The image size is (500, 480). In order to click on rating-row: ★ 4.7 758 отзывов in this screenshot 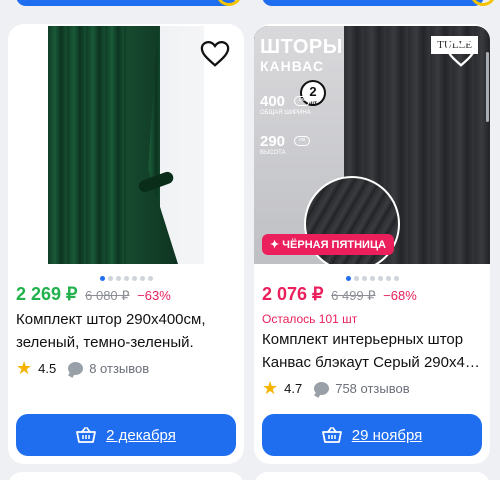, I will do `click(336, 388)`.